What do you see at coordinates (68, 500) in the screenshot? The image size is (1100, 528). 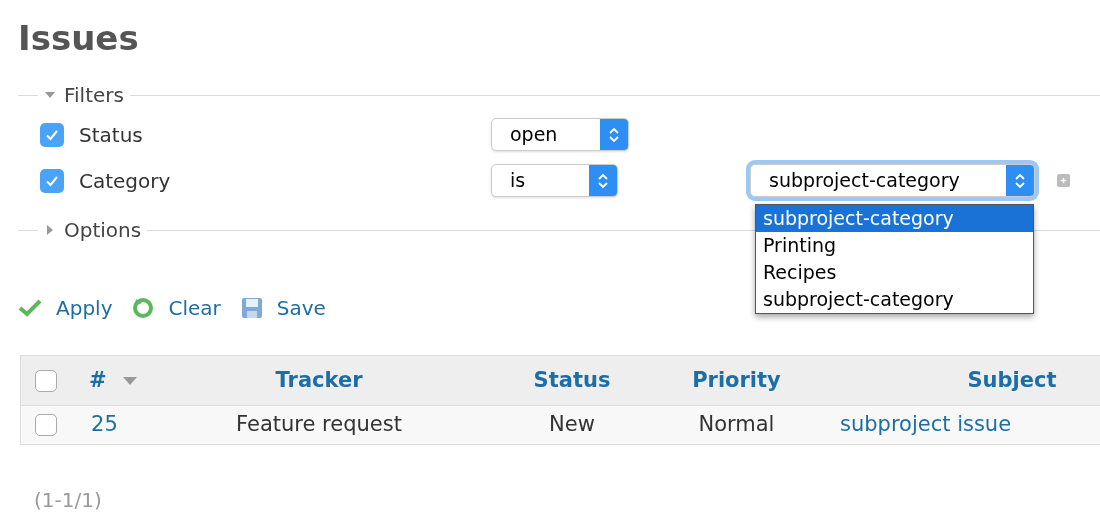 I see `pagination-count: (1-1/1)` at bounding box center [68, 500].